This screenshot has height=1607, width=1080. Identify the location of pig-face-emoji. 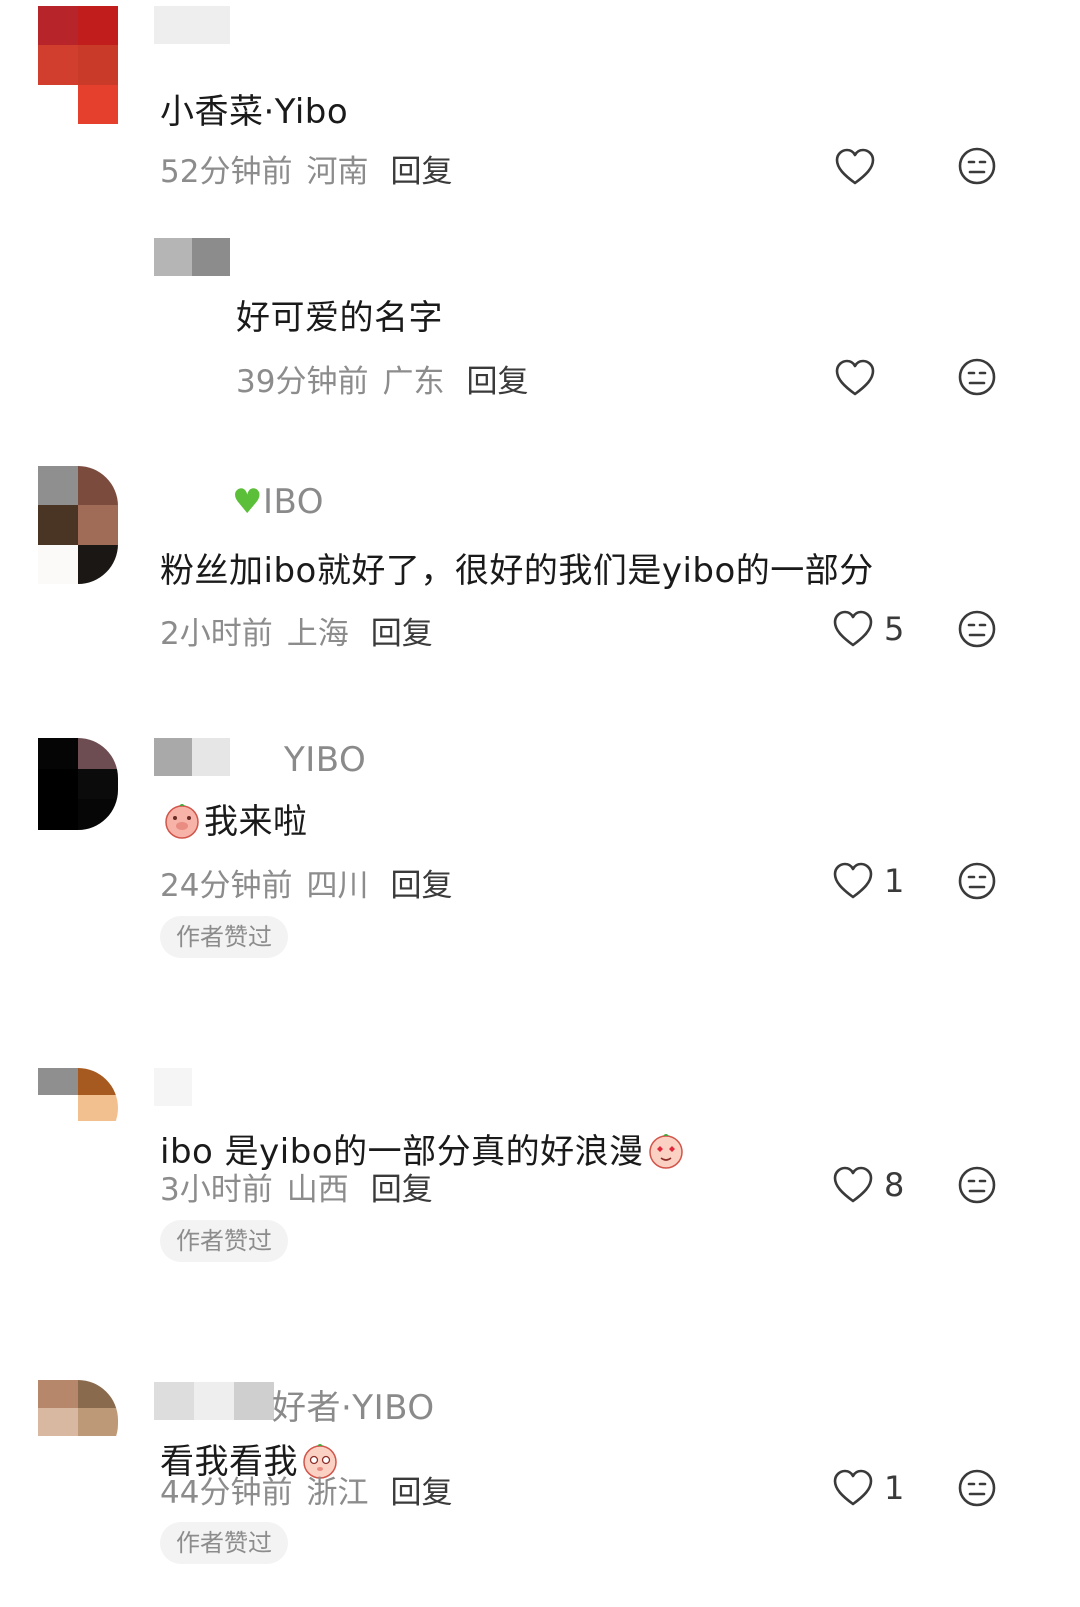
(182, 820).